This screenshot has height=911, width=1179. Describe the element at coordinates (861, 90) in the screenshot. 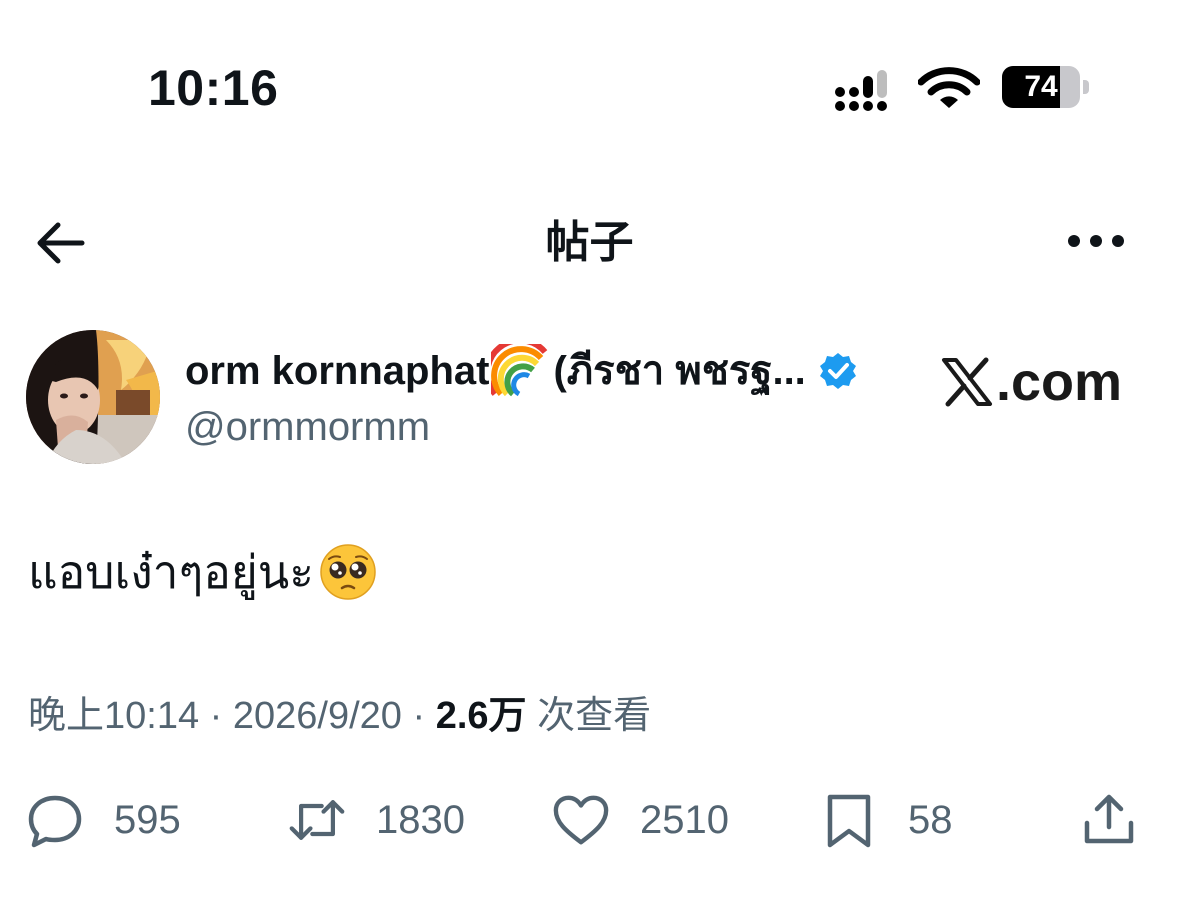

I see `cellular-signal-icon` at that location.